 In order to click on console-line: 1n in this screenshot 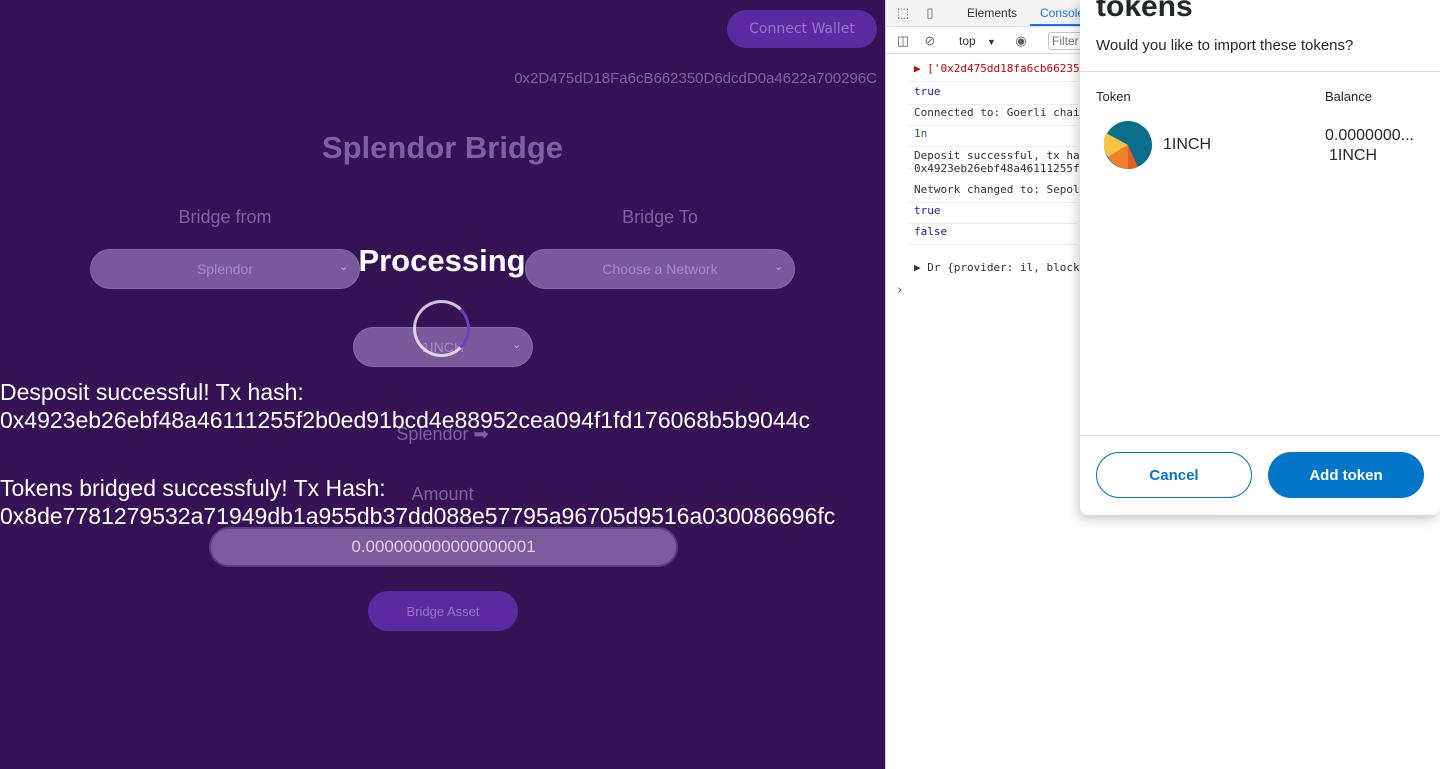, I will do `click(921, 133)`.